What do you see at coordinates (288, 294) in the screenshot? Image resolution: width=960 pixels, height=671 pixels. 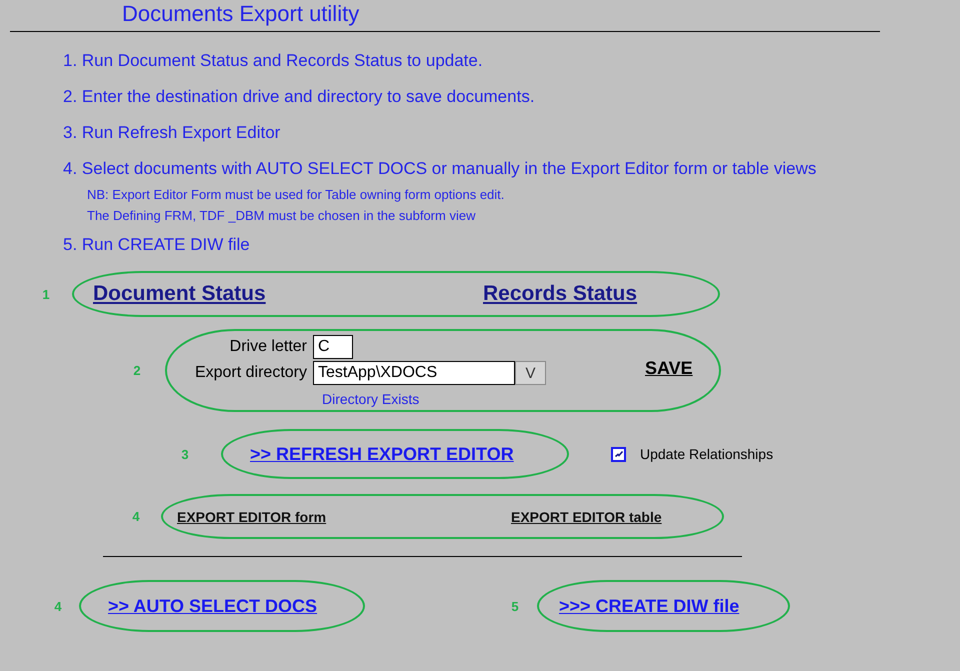 I see `status-link: Document Status` at bounding box center [288, 294].